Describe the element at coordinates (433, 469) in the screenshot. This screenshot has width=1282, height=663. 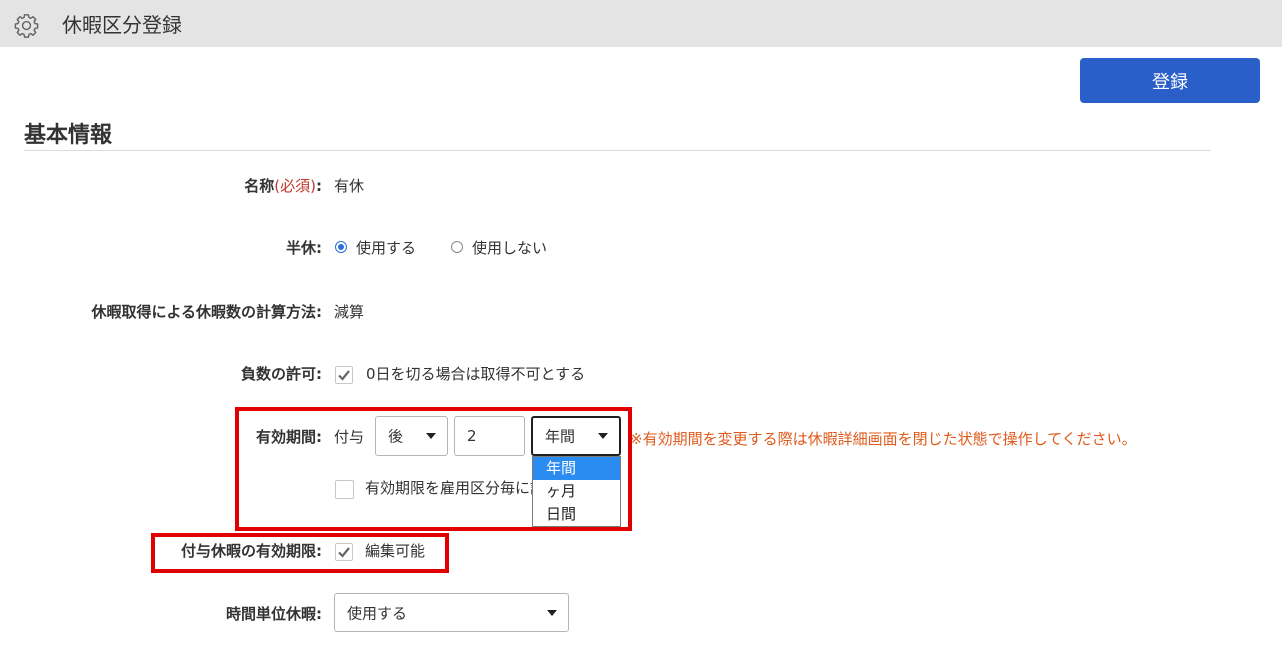
I see `highlight-box-validity` at that location.